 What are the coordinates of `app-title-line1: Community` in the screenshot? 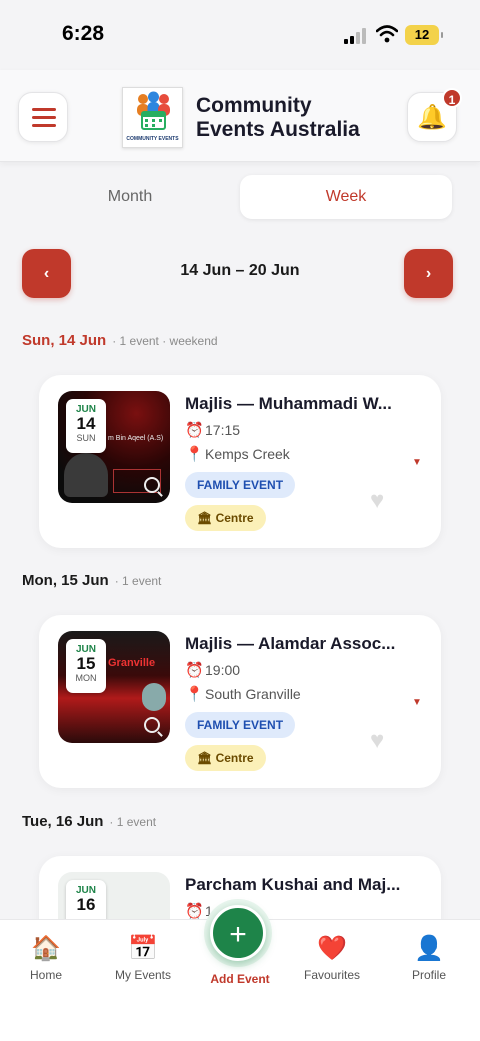 It's located at (254, 105).